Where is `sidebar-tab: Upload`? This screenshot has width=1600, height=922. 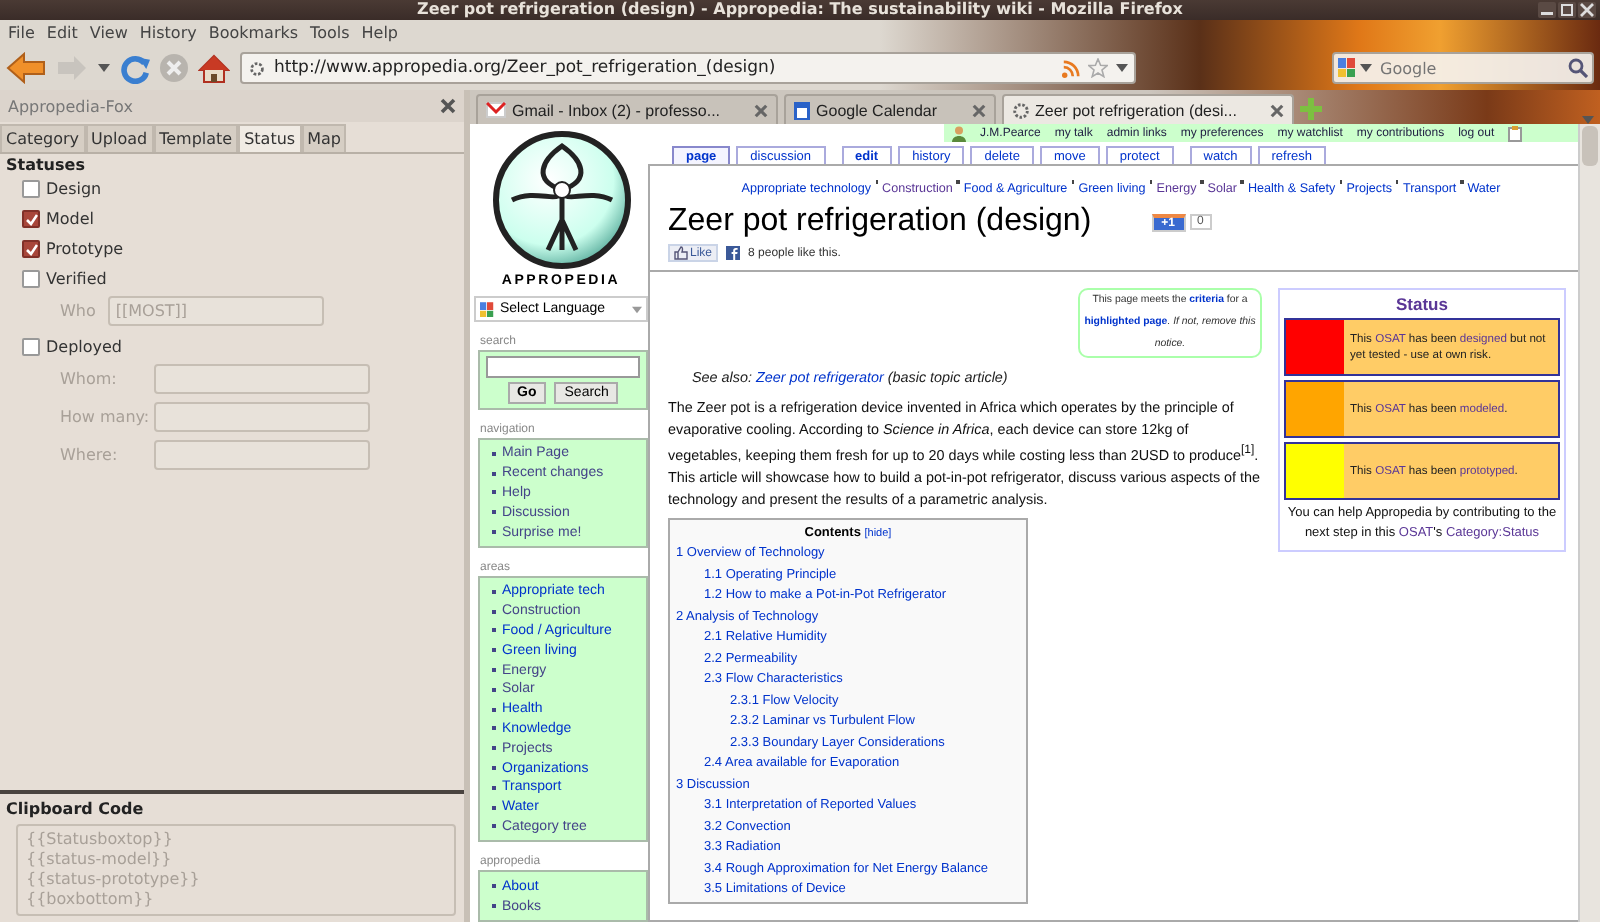
sidebar-tab: Upload is located at coordinates (119, 138).